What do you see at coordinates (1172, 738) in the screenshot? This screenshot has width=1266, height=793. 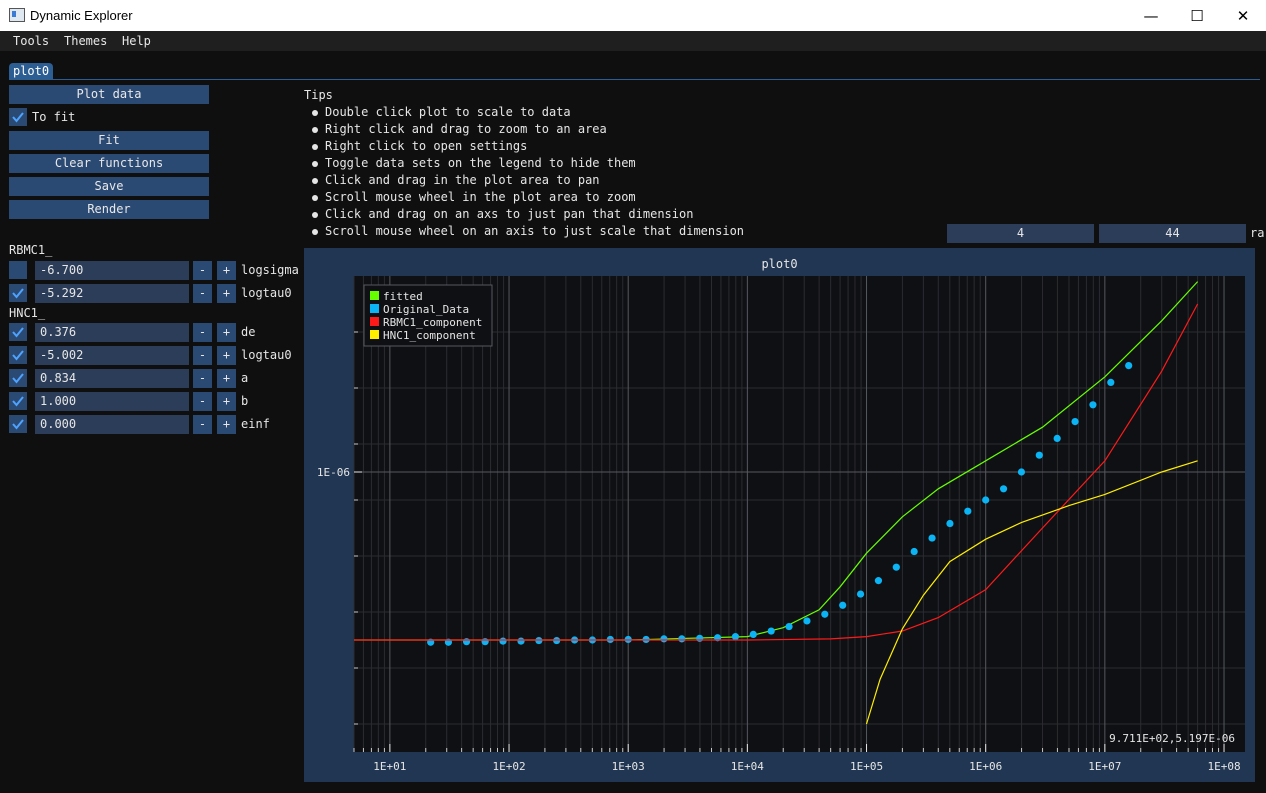 I see `coordinate-readout: 9.711E+02,5.197E-06` at bounding box center [1172, 738].